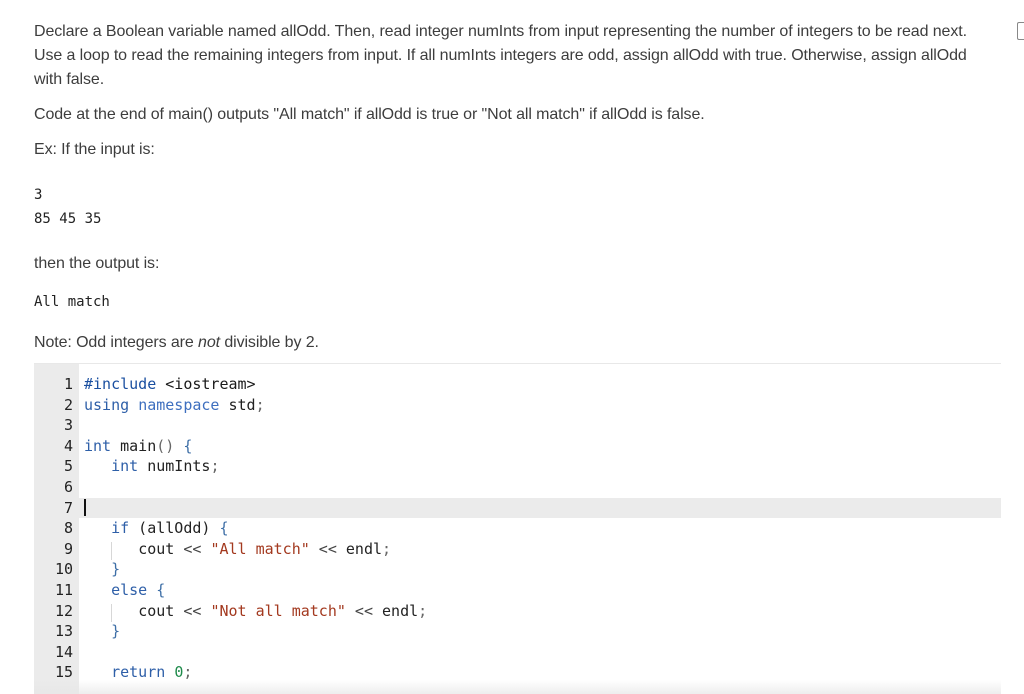 The height and width of the screenshot is (694, 1024). Describe the element at coordinates (68, 219) in the screenshot. I see `example-input-line: 85 45 35` at that location.